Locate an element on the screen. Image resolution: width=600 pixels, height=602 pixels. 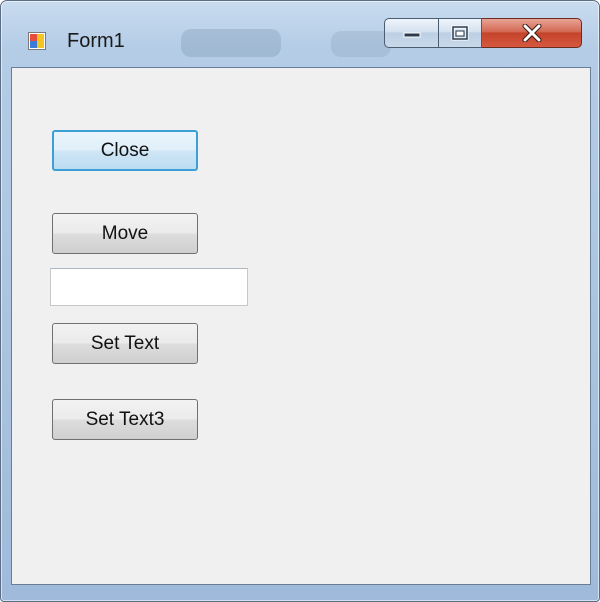
minimize-button is located at coordinates (411, 33).